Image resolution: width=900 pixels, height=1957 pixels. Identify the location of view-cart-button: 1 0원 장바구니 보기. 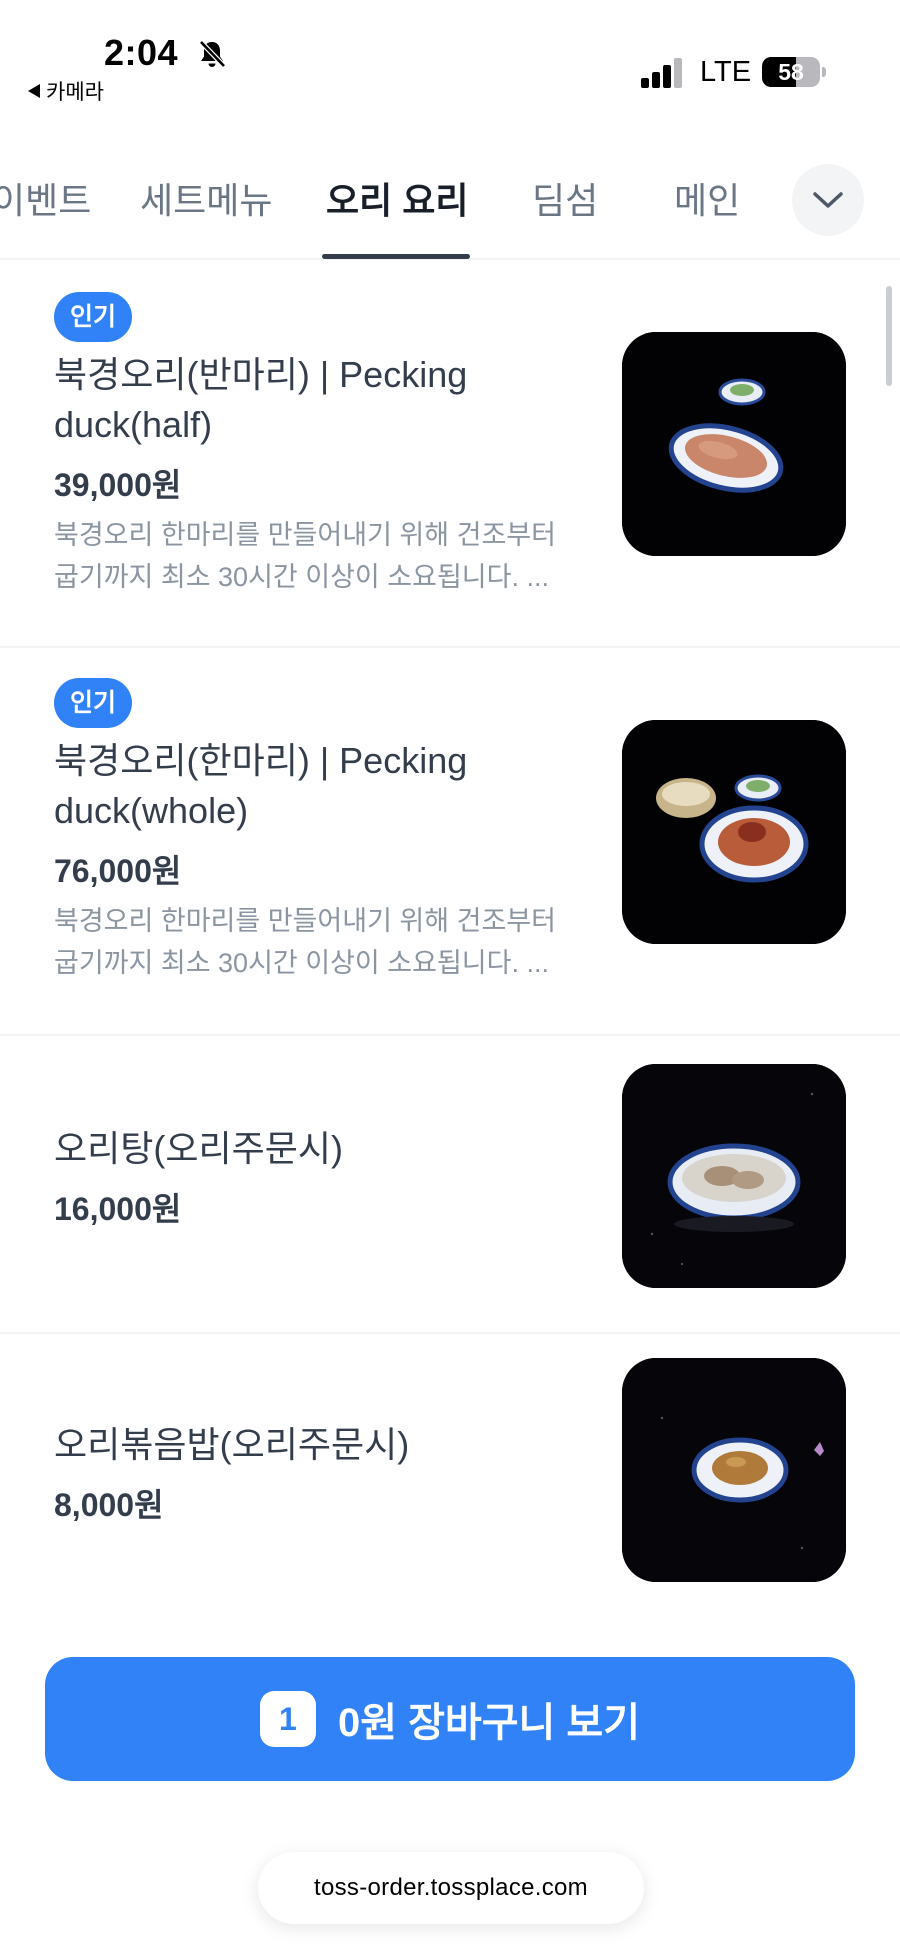
(450, 1719).